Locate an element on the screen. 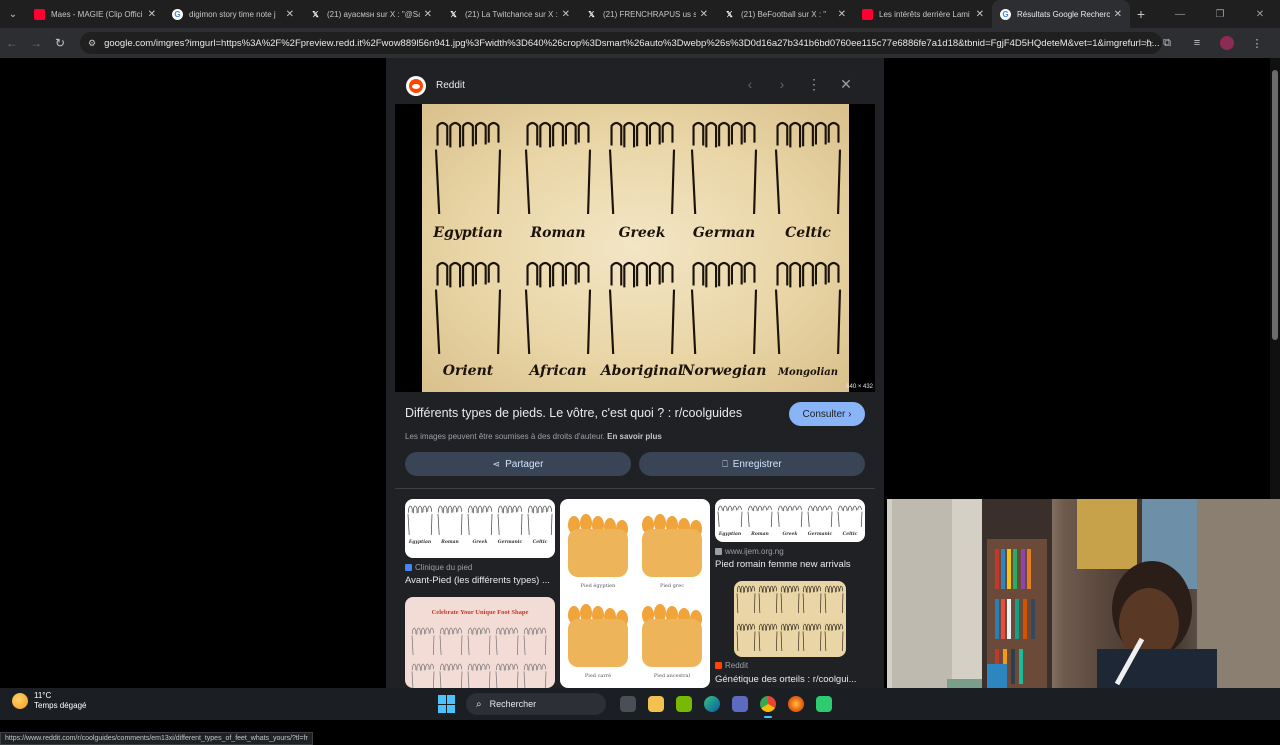 Image resolution: width=1280 pixels, height=745 pixels. windows-taskbar: 11°C Temps dégagé ⌕ Rechercher is located at coordinates (640, 704).